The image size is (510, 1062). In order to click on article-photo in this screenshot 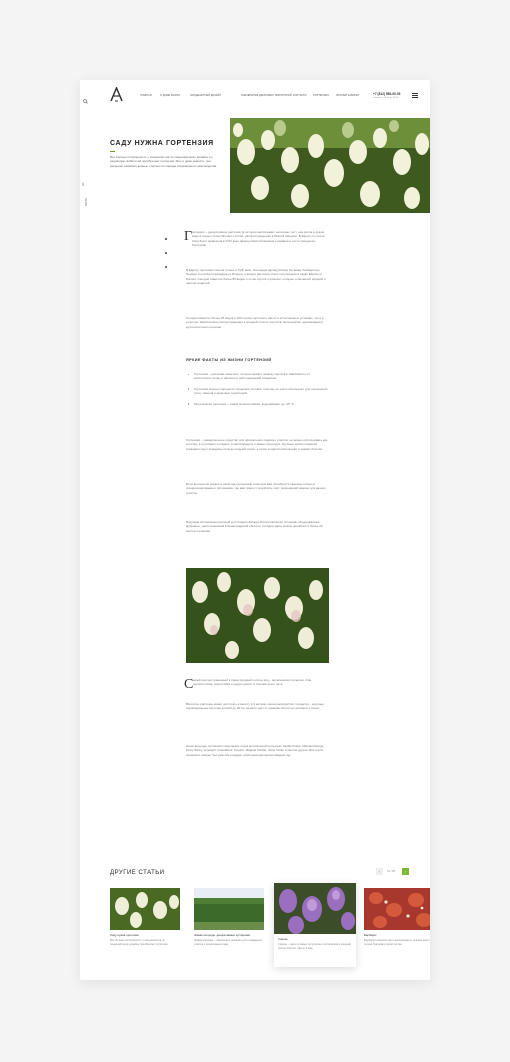, I will do `click(257, 615)`.